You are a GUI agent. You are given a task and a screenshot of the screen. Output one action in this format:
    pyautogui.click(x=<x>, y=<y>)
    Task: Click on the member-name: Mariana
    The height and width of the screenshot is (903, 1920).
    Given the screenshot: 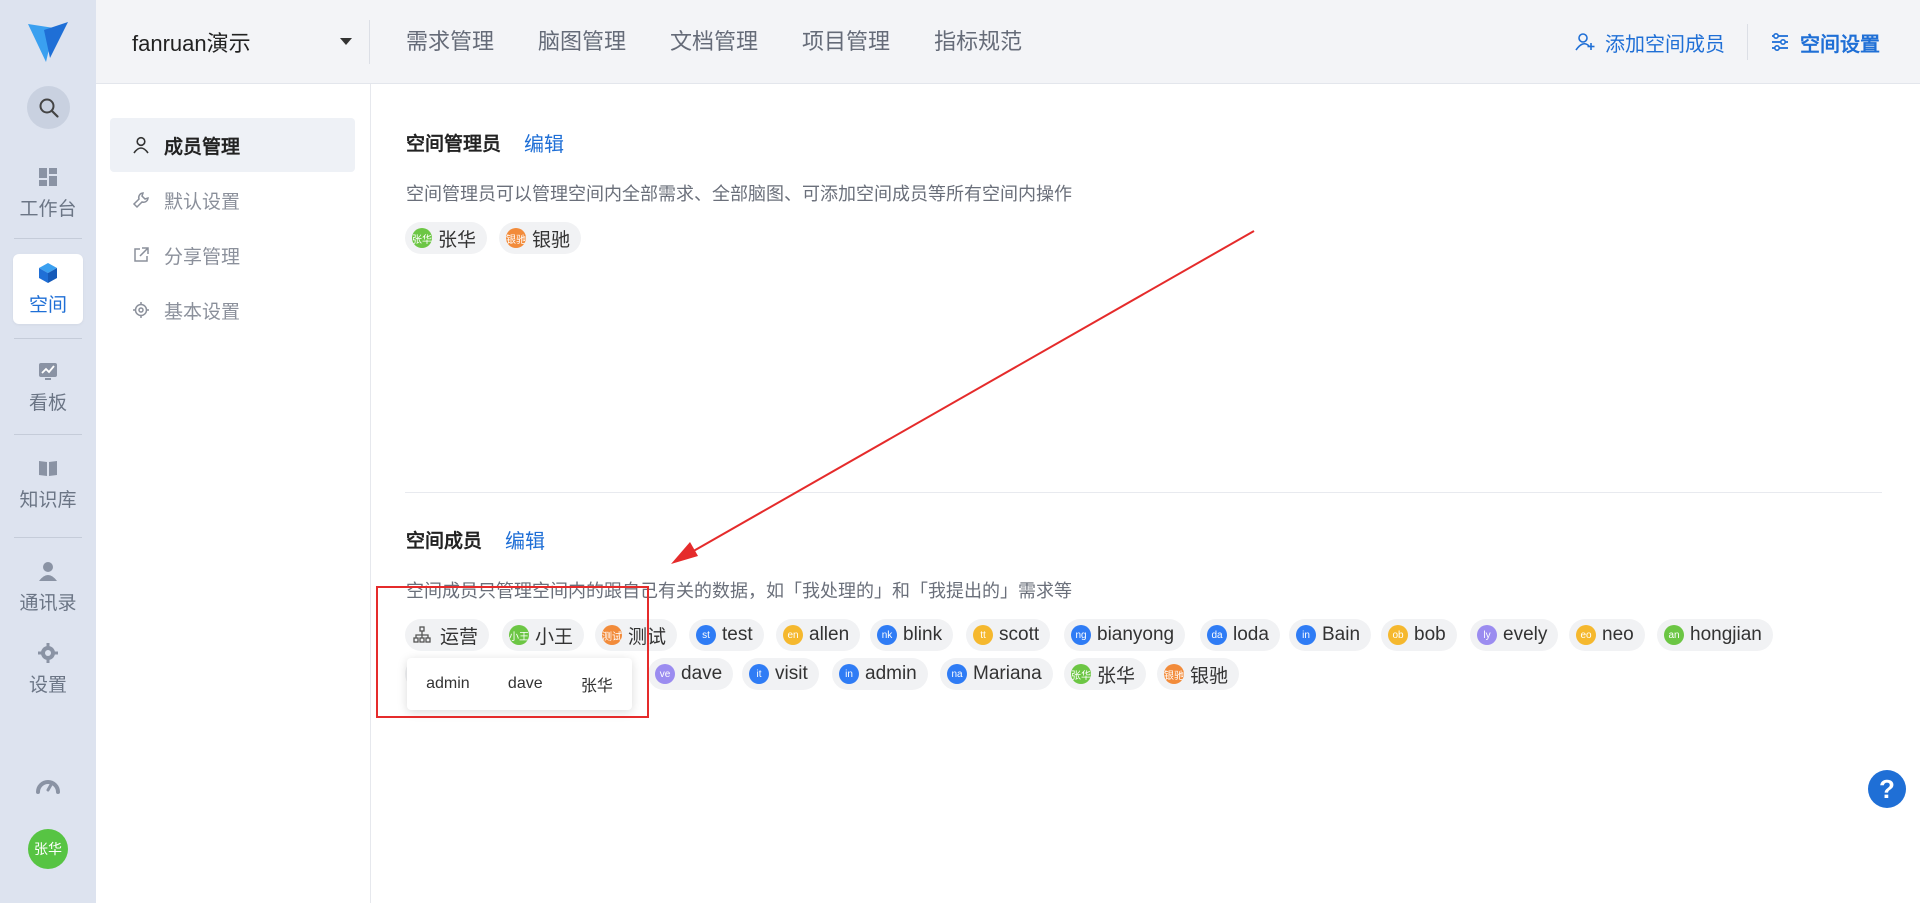 What is the action you would take?
    pyautogui.click(x=1007, y=673)
    